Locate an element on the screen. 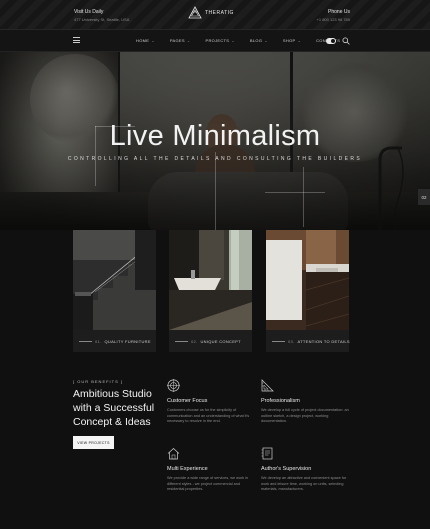 The height and width of the screenshot is (529, 430). brand-logo: THERATIG is located at coordinates (211, 13).